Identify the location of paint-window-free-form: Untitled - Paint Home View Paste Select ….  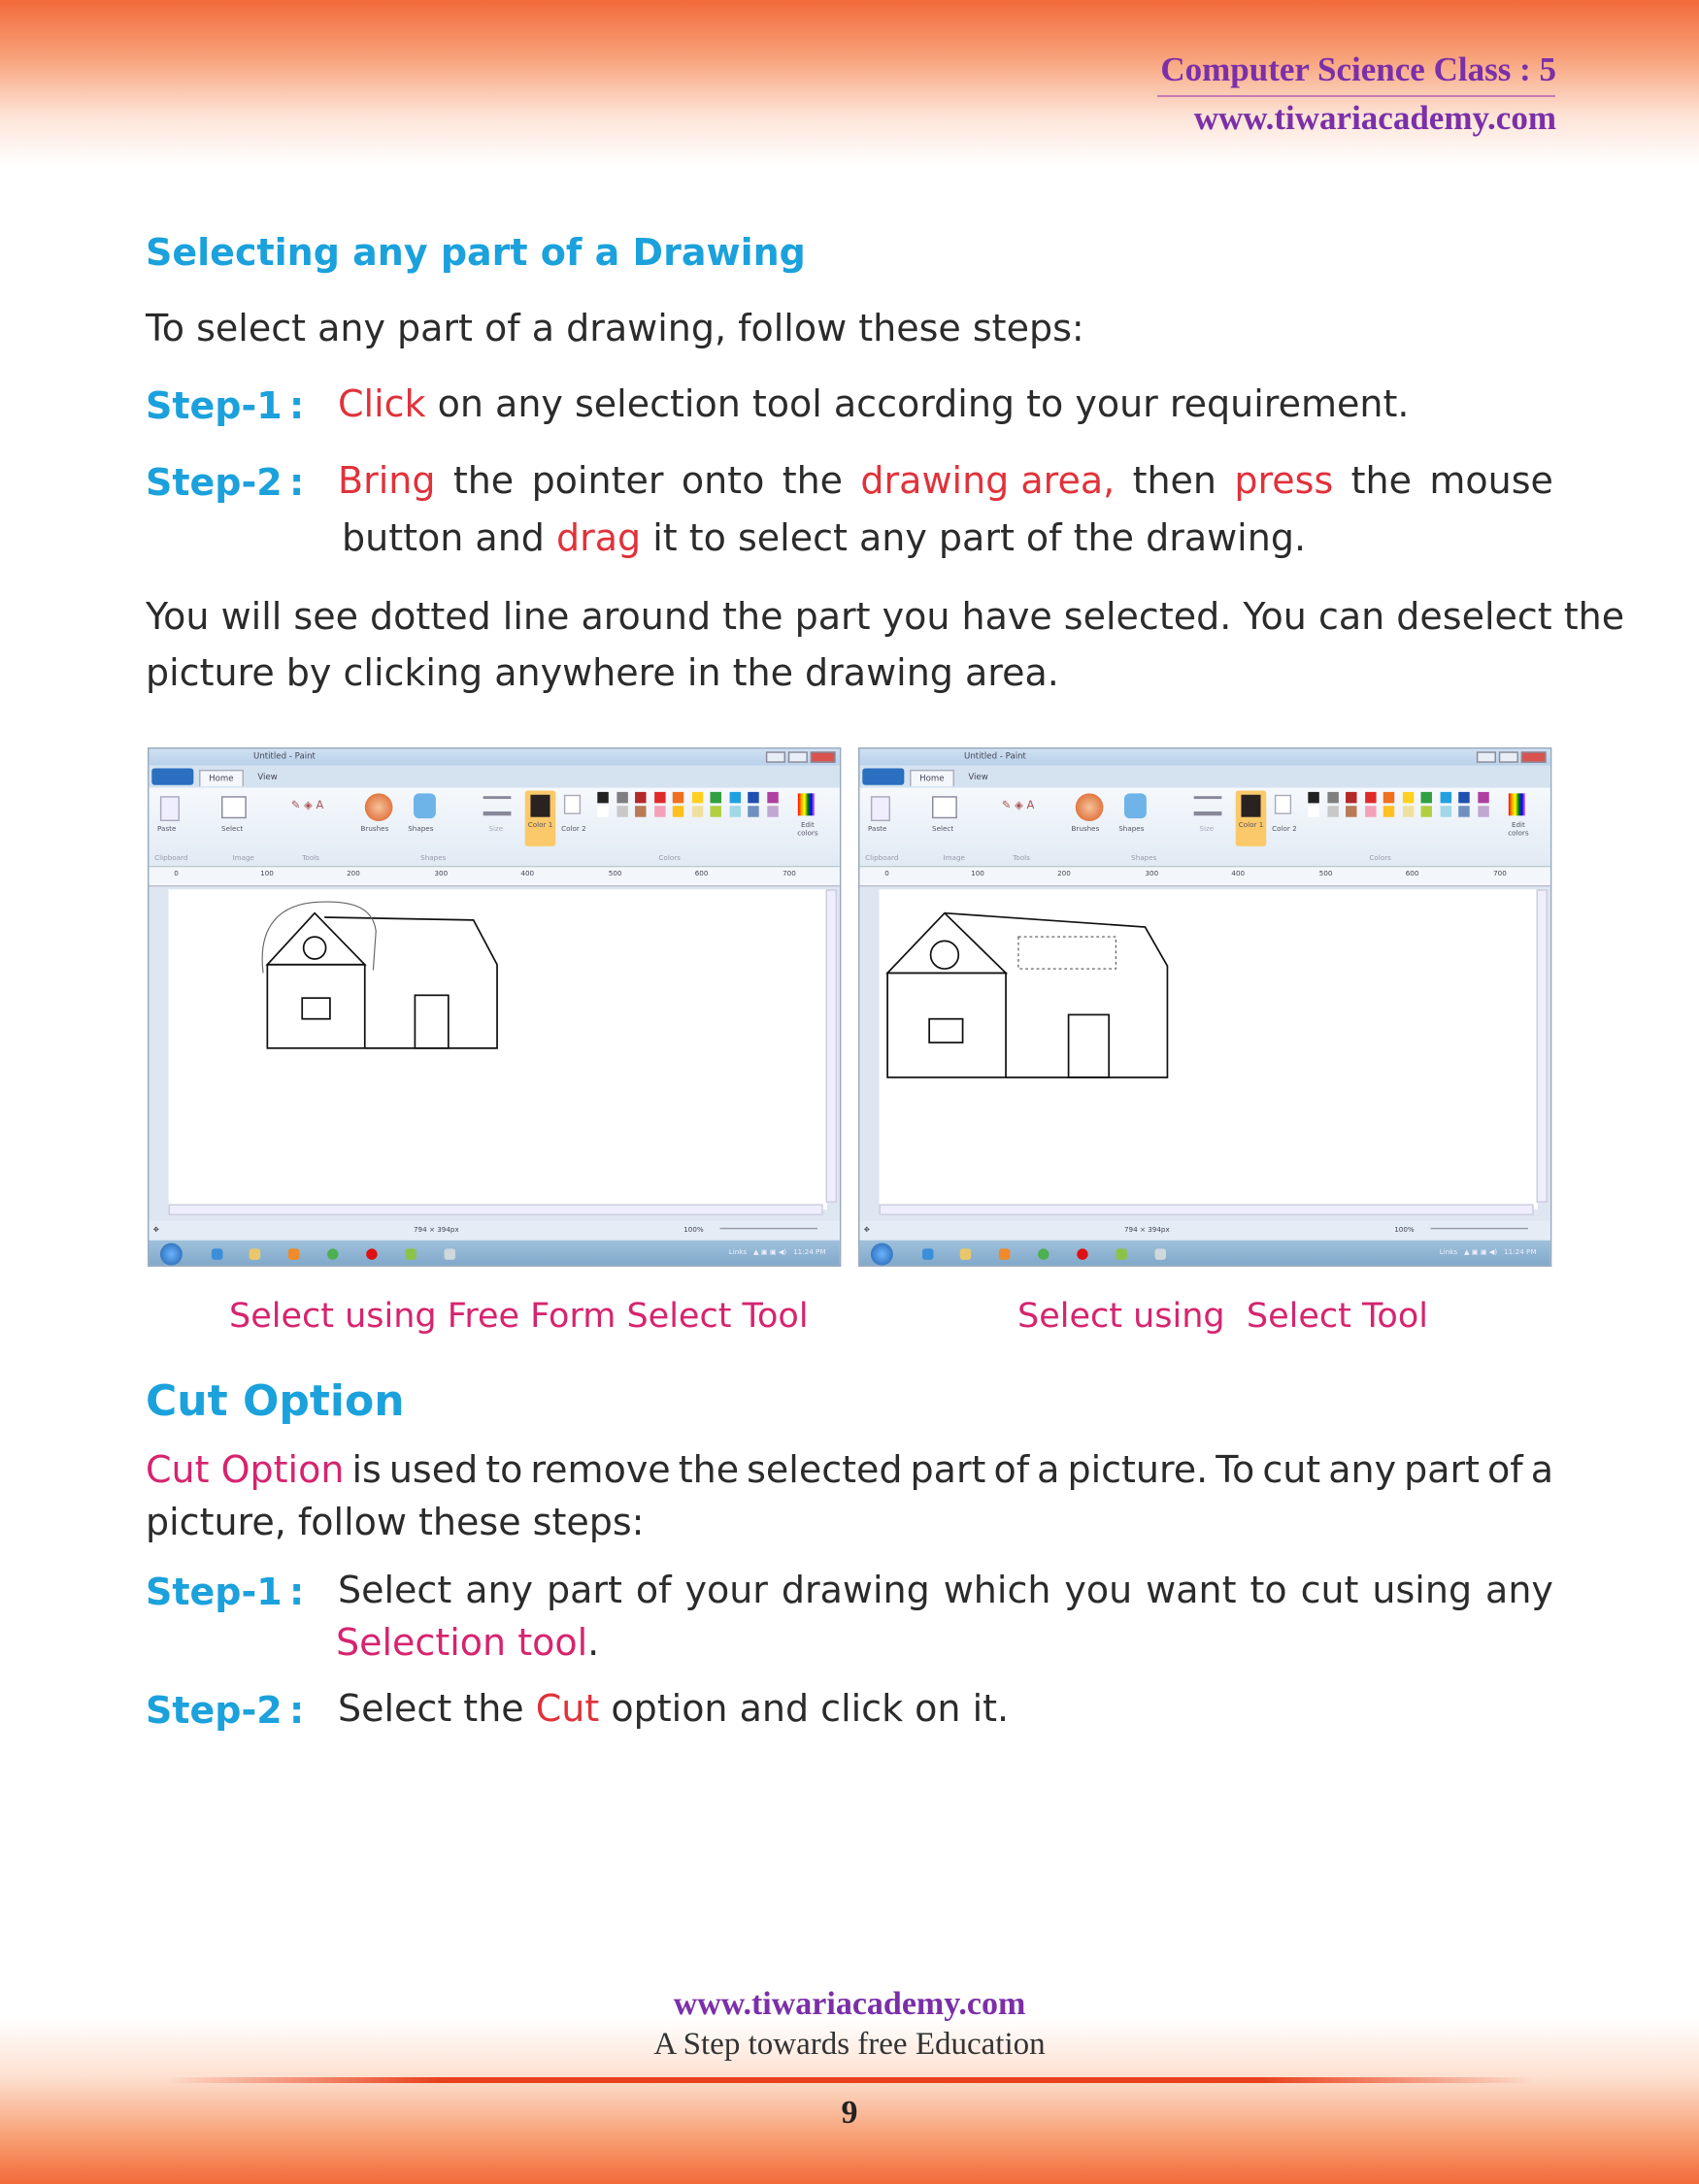
(495, 1007).